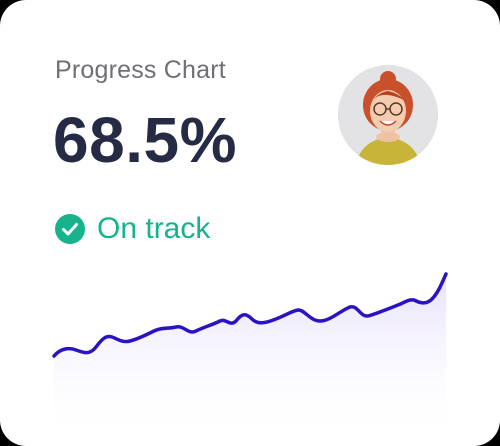 This screenshot has width=500, height=446. I want to click on status-label: On track, so click(154, 228).